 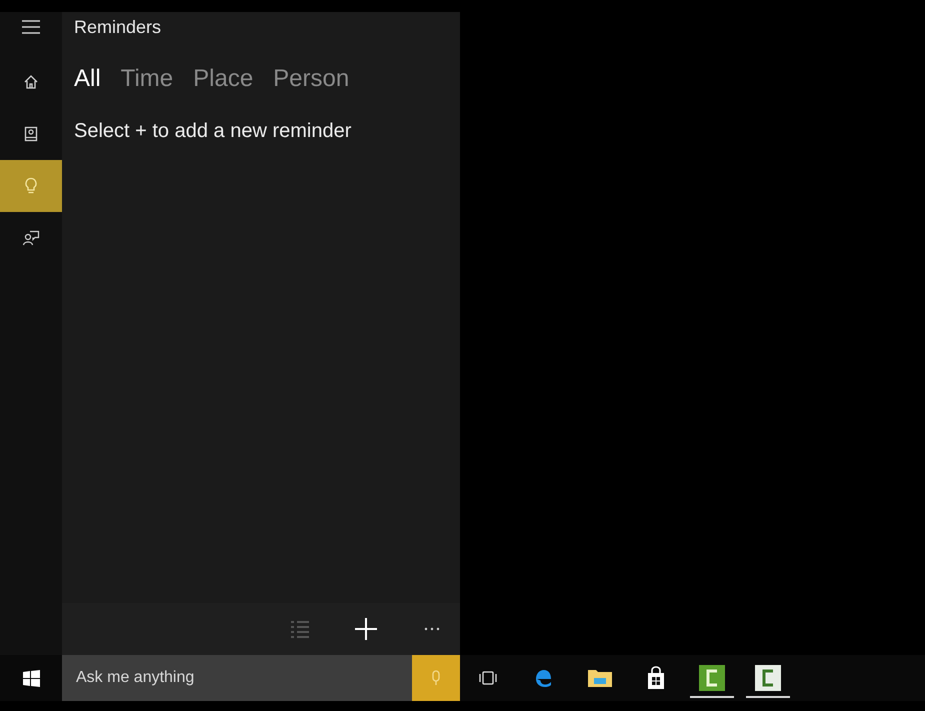 What do you see at coordinates (237, 678) in the screenshot?
I see `search-field: Ask me anything` at bounding box center [237, 678].